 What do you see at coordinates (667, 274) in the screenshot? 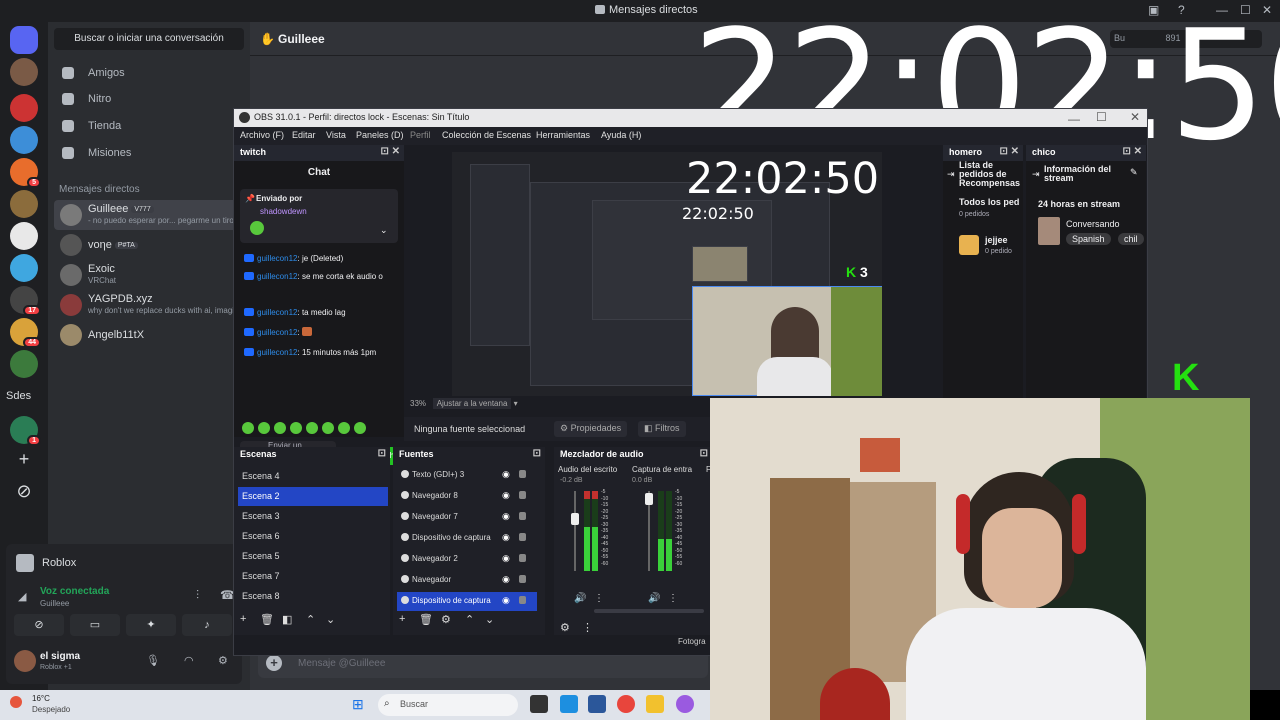
I see `obs-preview: 22:02:50 22:02:50 K 3` at bounding box center [667, 274].